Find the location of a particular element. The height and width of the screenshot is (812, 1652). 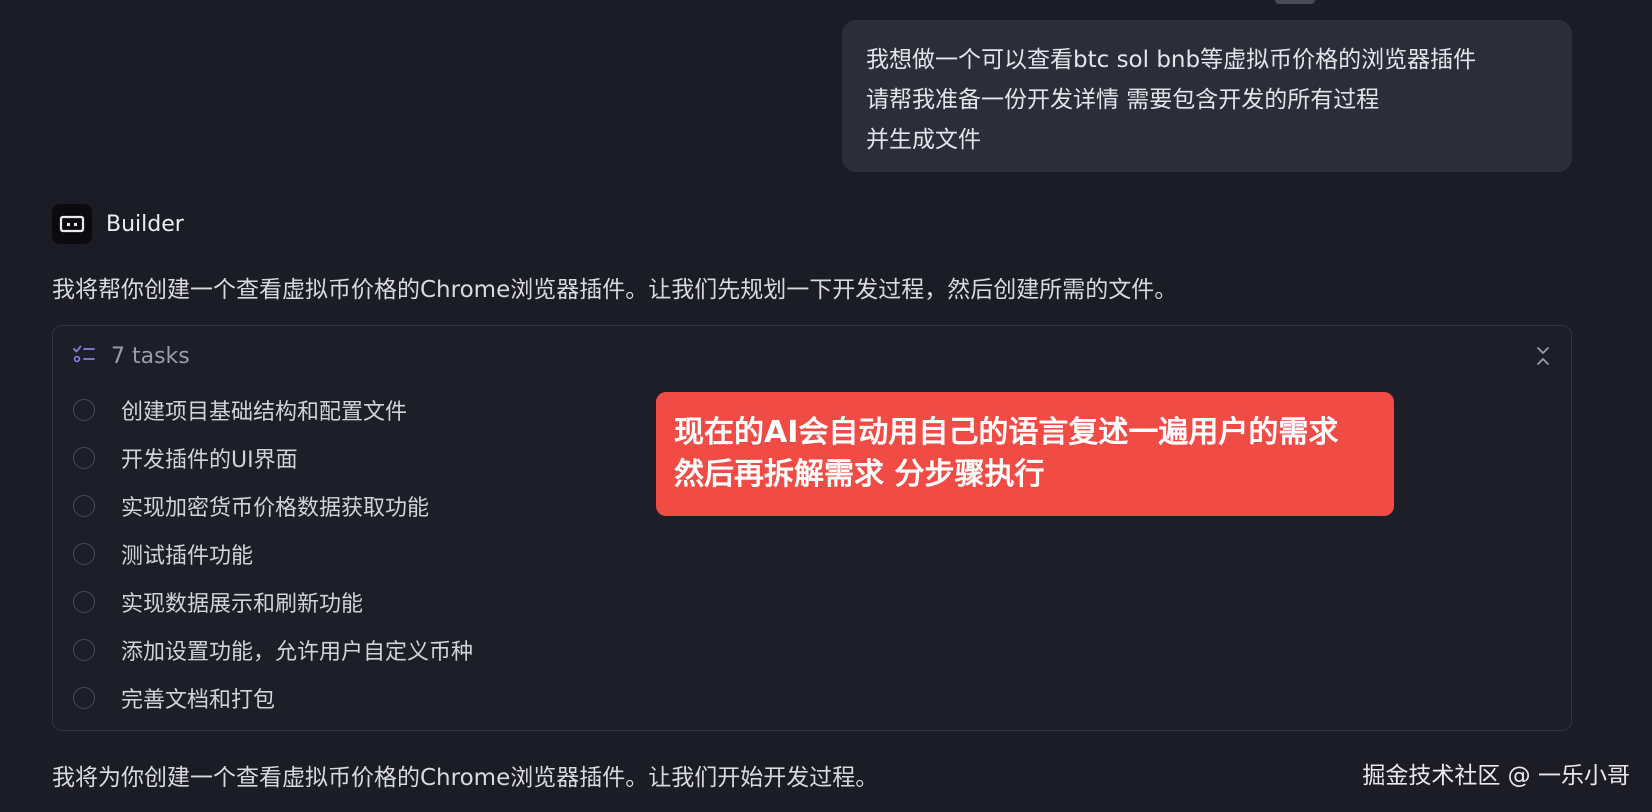

task-label: 添加设置功能，允许用户自定义币种 is located at coordinates (297, 652).